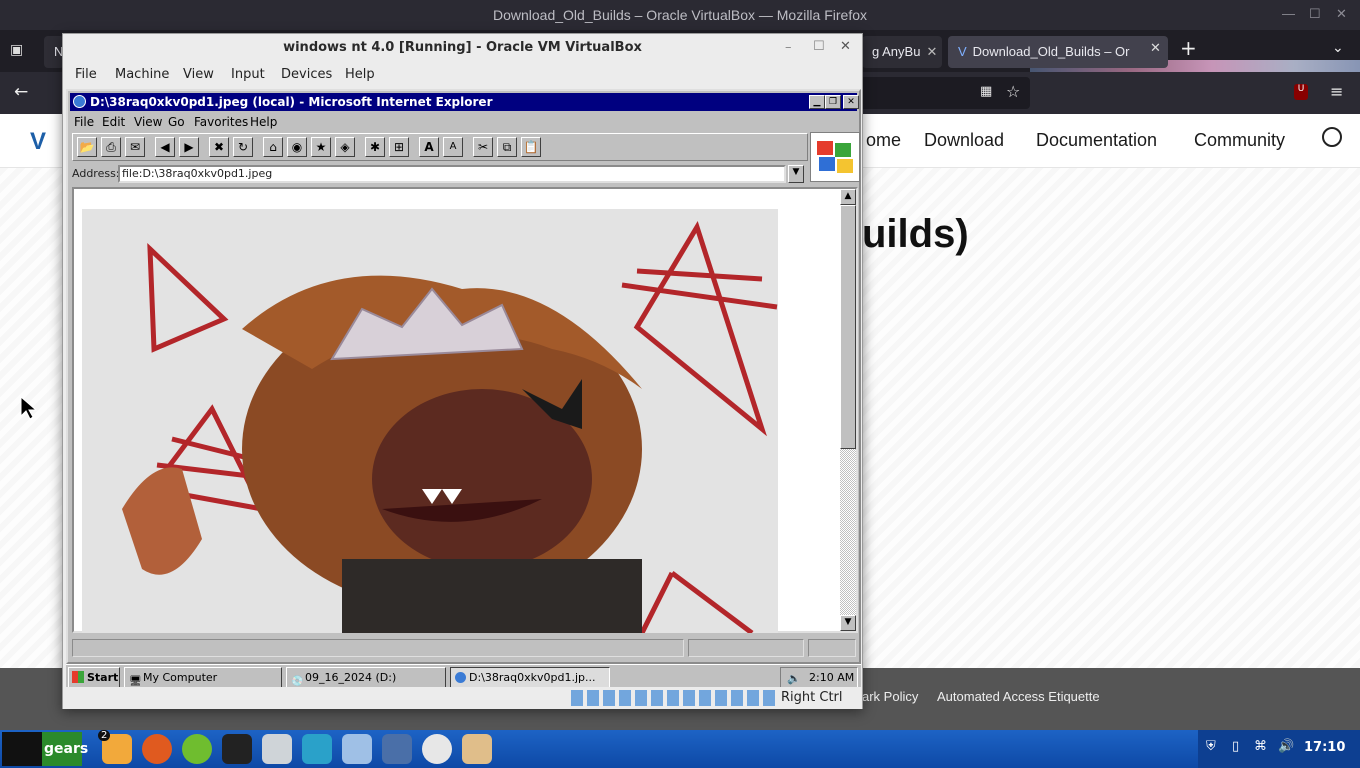  I want to click on favorites-icon: ★, so click(321, 147).